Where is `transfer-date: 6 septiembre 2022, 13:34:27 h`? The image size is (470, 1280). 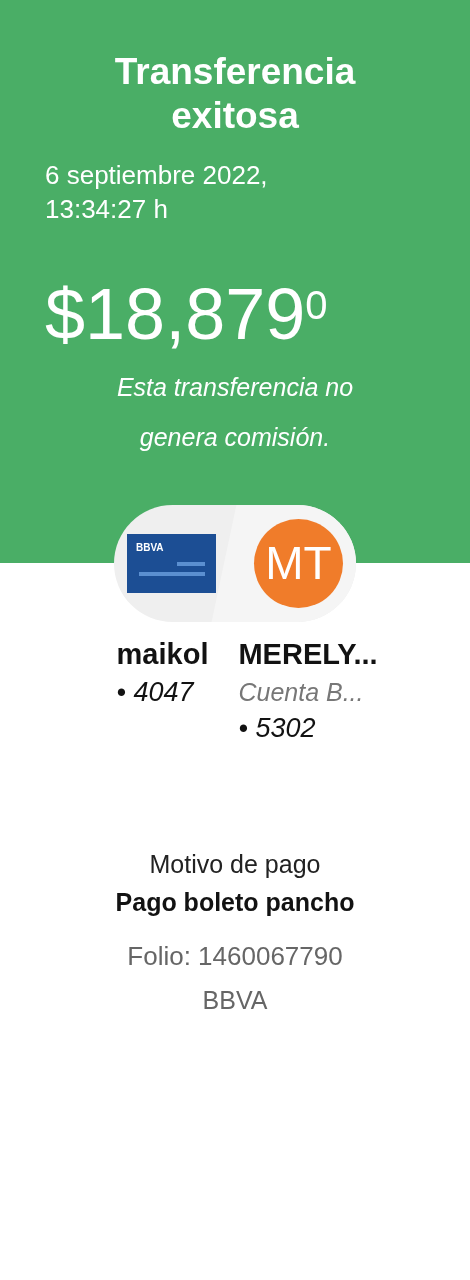
transfer-date: 6 septiembre 2022, 13:34:27 h is located at coordinates (156, 192).